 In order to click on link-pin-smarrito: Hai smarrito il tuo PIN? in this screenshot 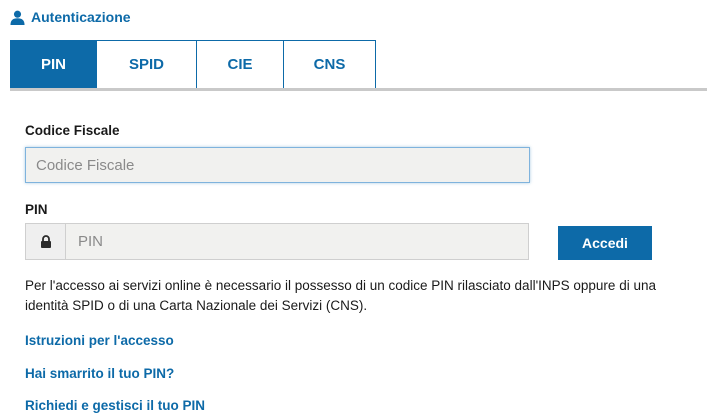, I will do `click(99, 373)`.